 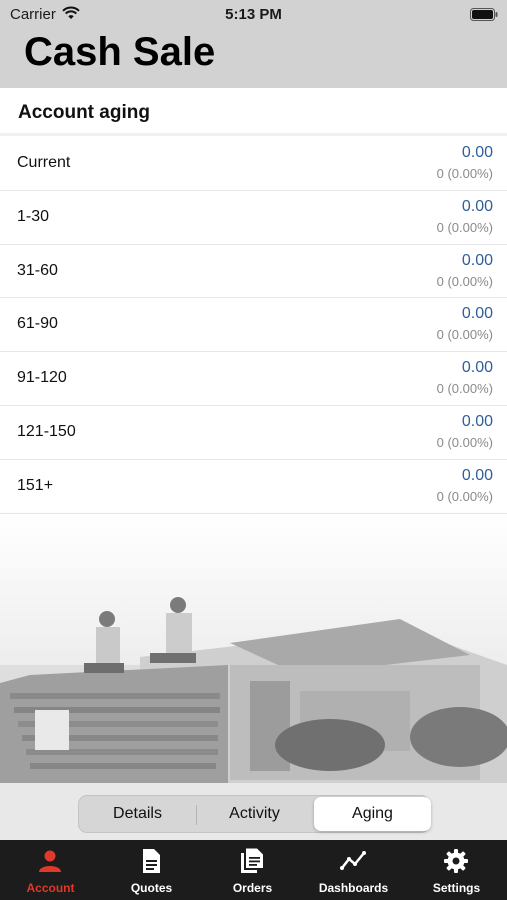 What do you see at coordinates (252, 888) in the screenshot?
I see `tab-label: Orders` at bounding box center [252, 888].